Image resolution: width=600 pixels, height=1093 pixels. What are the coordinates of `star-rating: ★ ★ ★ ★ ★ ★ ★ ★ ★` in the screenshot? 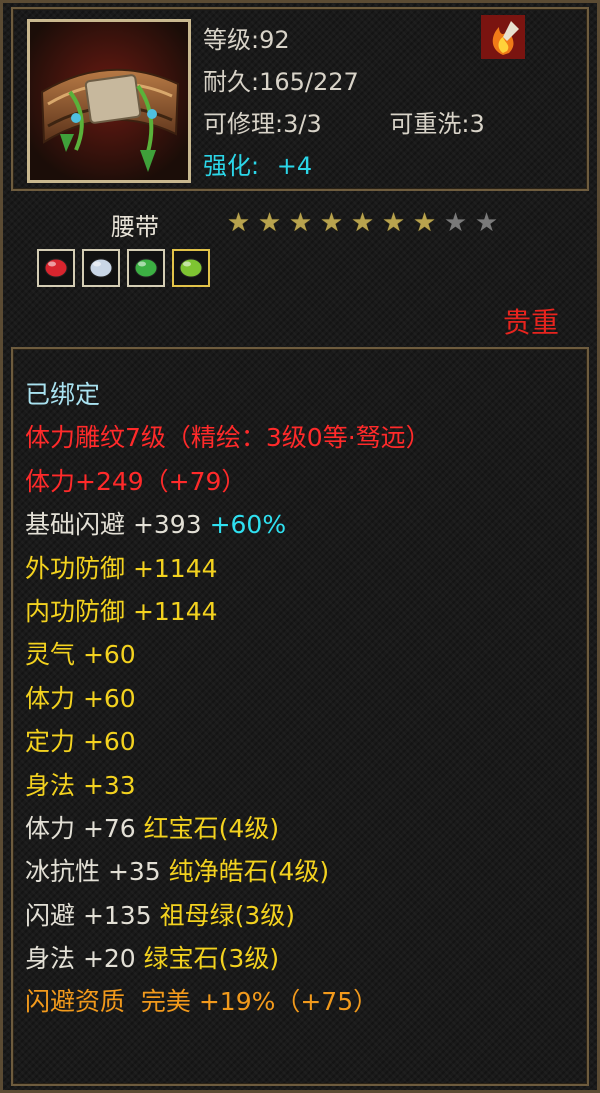 It's located at (362, 223).